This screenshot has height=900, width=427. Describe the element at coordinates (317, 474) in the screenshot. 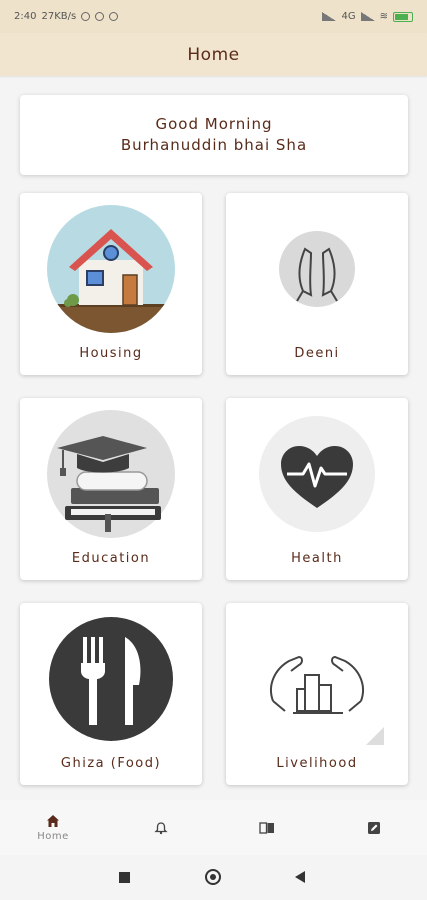

I see `heartbeat-icon` at that location.